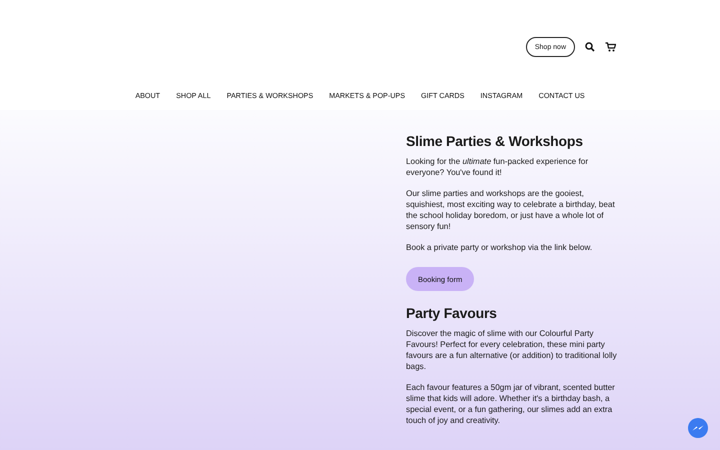 This screenshot has width=720, height=450. Describe the element at coordinates (495, 141) in the screenshot. I see `section-heading: Slime Parties & Workshops` at that location.